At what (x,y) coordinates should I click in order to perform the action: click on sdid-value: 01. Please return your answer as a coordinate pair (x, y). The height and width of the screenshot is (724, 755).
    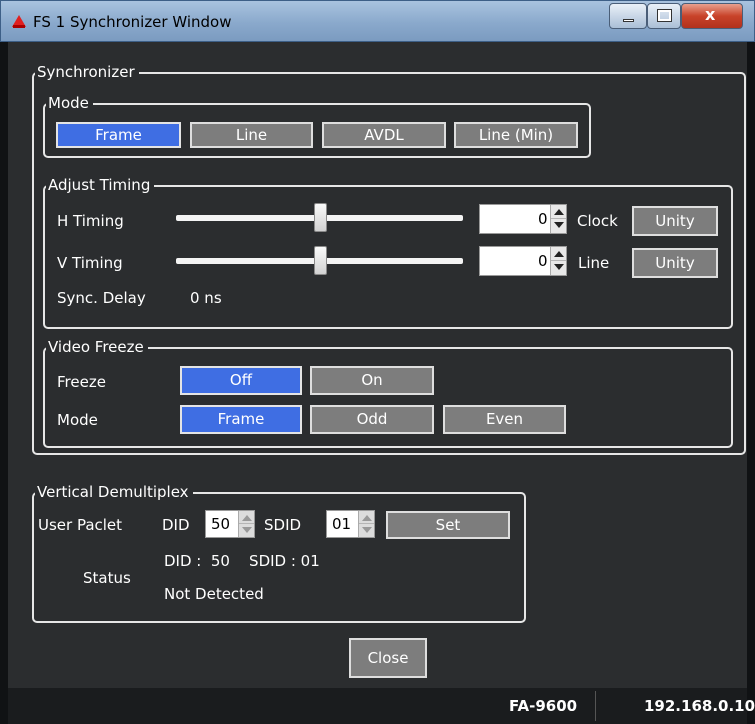
    Looking at the image, I should click on (342, 524).